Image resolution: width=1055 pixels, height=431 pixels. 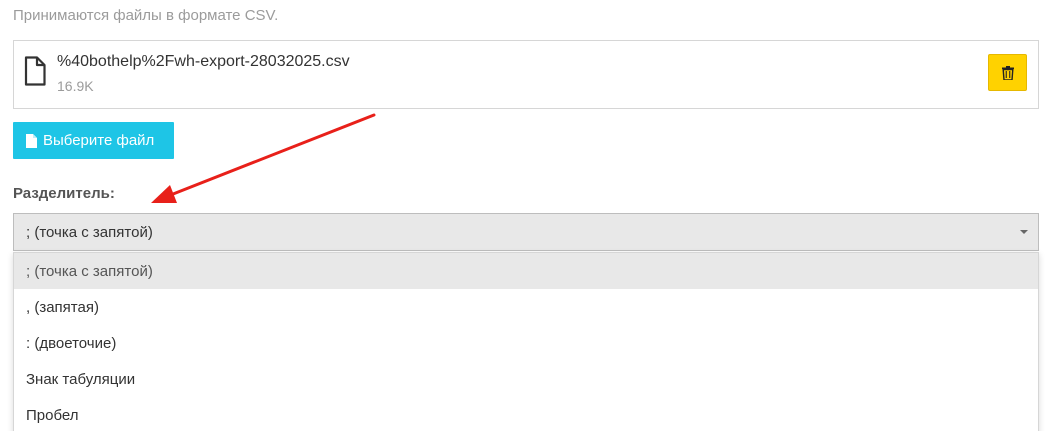 What do you see at coordinates (526, 232) in the screenshot?
I see `separator-select: ; (точка с запятой)` at bounding box center [526, 232].